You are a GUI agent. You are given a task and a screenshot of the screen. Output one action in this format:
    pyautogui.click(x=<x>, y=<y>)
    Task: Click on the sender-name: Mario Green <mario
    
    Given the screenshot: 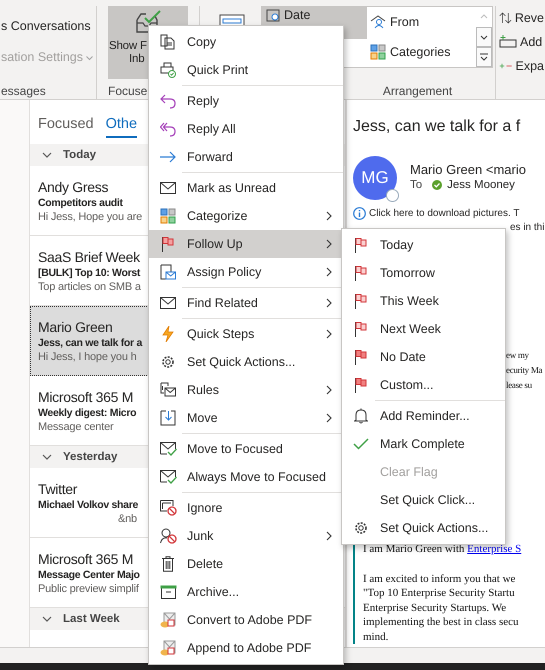 What is the action you would take?
    pyautogui.click(x=468, y=169)
    